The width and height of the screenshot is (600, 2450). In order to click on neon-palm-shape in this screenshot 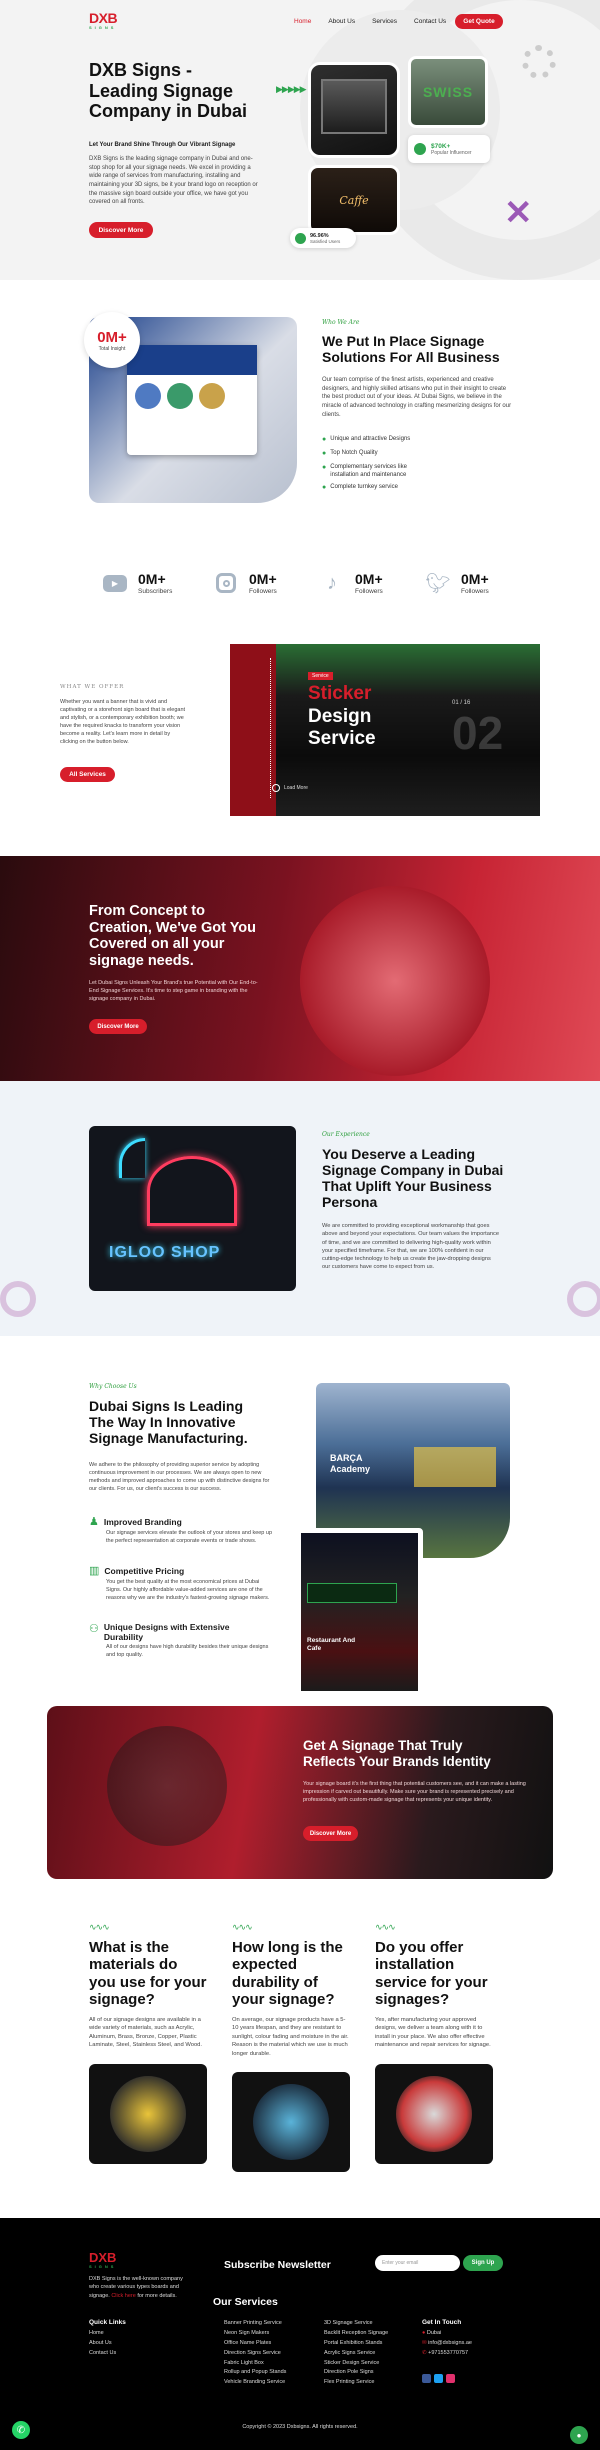, I will do `click(132, 1158)`.